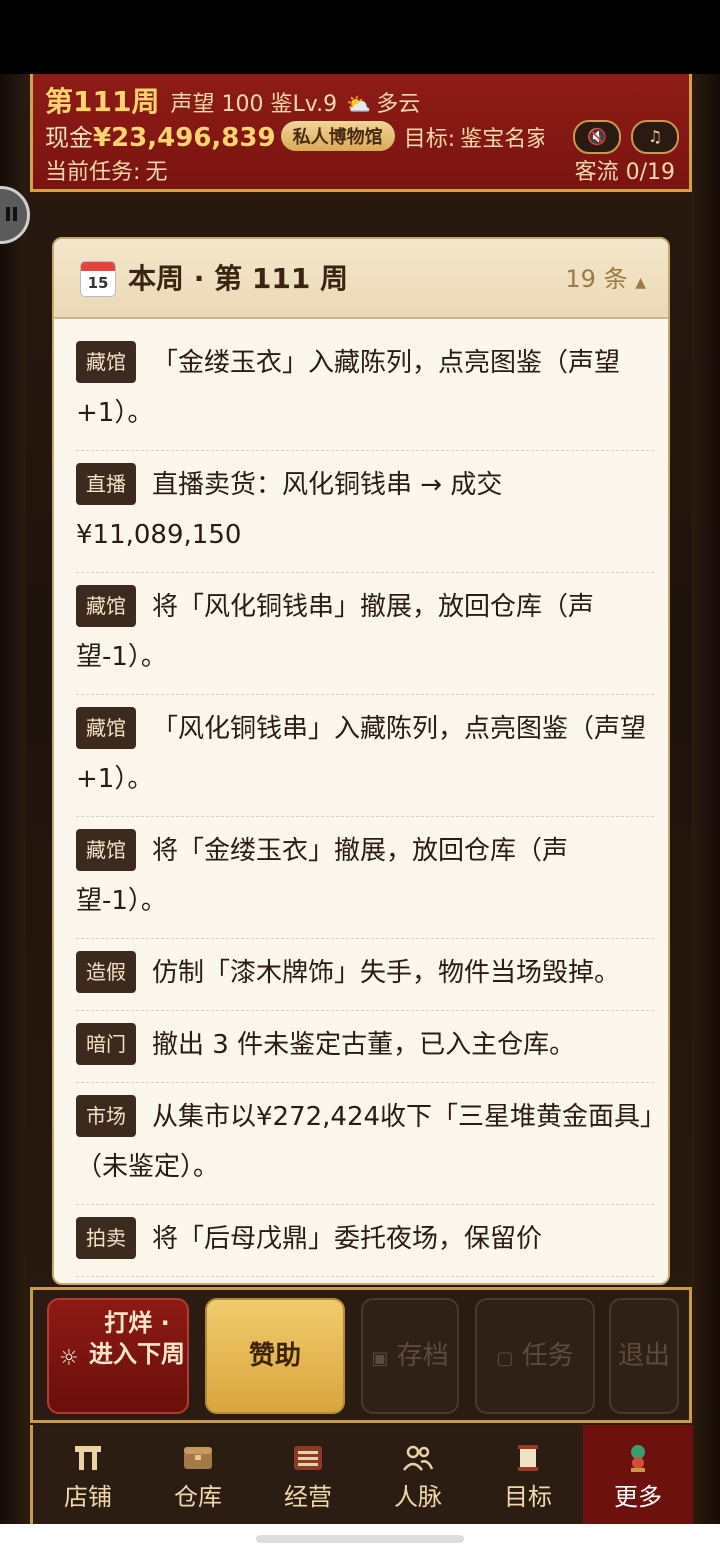 The width and height of the screenshot is (720, 1554). What do you see at coordinates (106, 1238) in the screenshot?
I see `entry-tag: 拍卖` at bounding box center [106, 1238].